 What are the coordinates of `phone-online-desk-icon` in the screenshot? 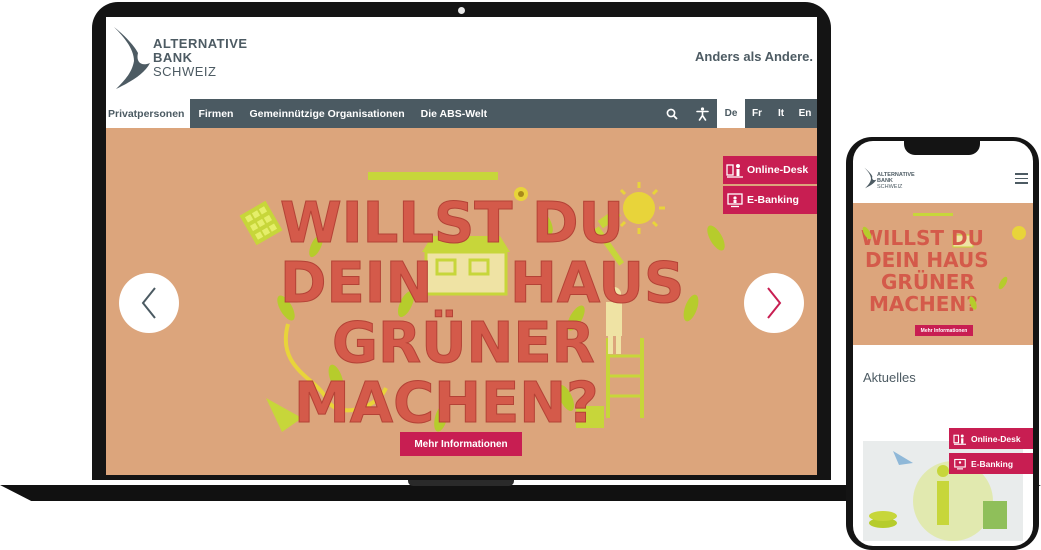 It's located at (960, 439).